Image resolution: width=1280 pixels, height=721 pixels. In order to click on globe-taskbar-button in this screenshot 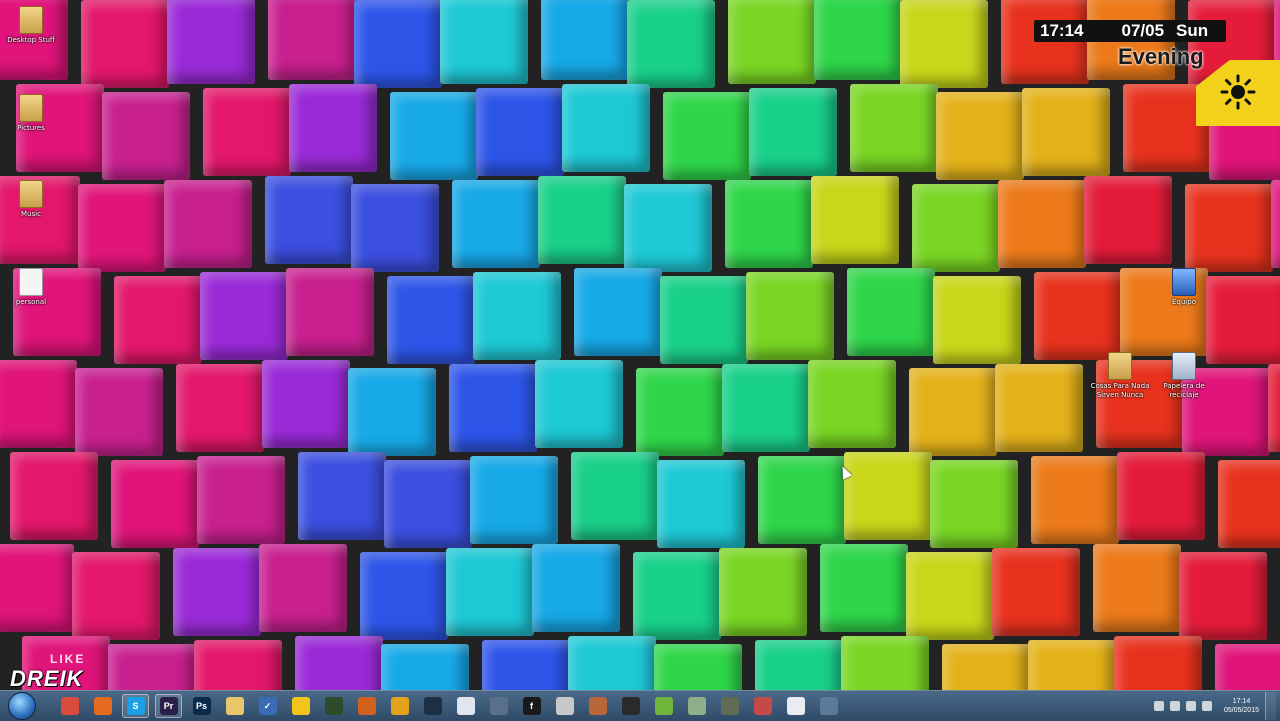, I will do `click(828, 706)`.